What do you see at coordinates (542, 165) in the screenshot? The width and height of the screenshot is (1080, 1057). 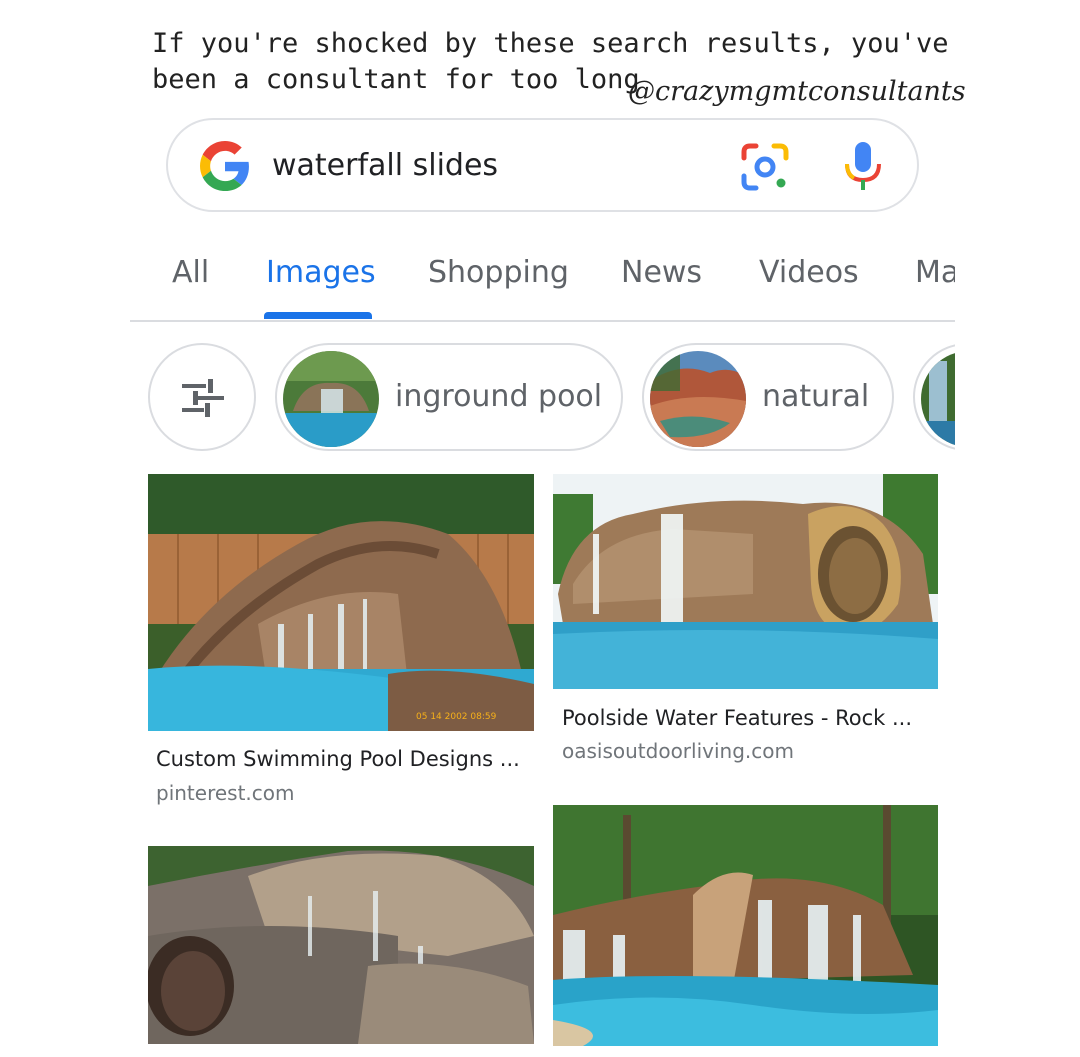 I see `search-bar: waterfall slides` at bounding box center [542, 165].